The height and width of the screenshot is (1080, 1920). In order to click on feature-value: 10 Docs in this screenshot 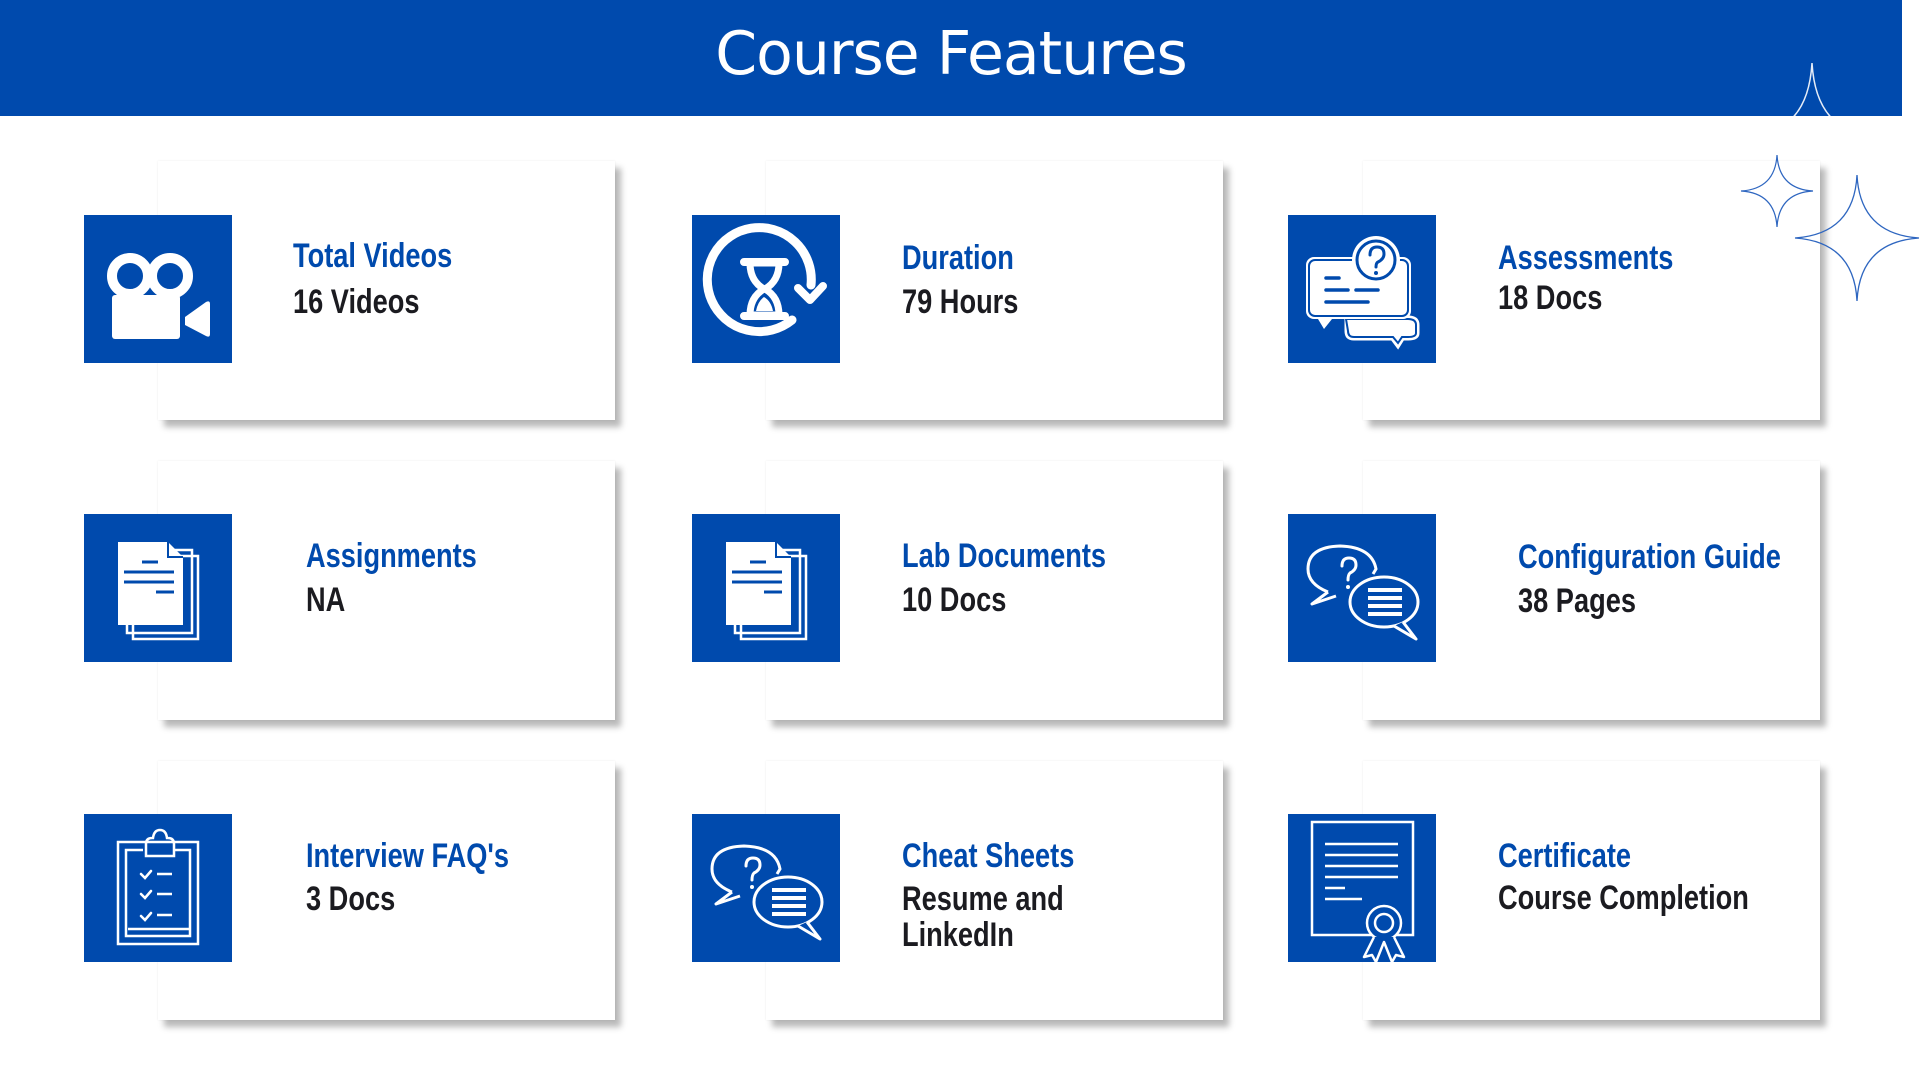, I will do `click(954, 600)`.